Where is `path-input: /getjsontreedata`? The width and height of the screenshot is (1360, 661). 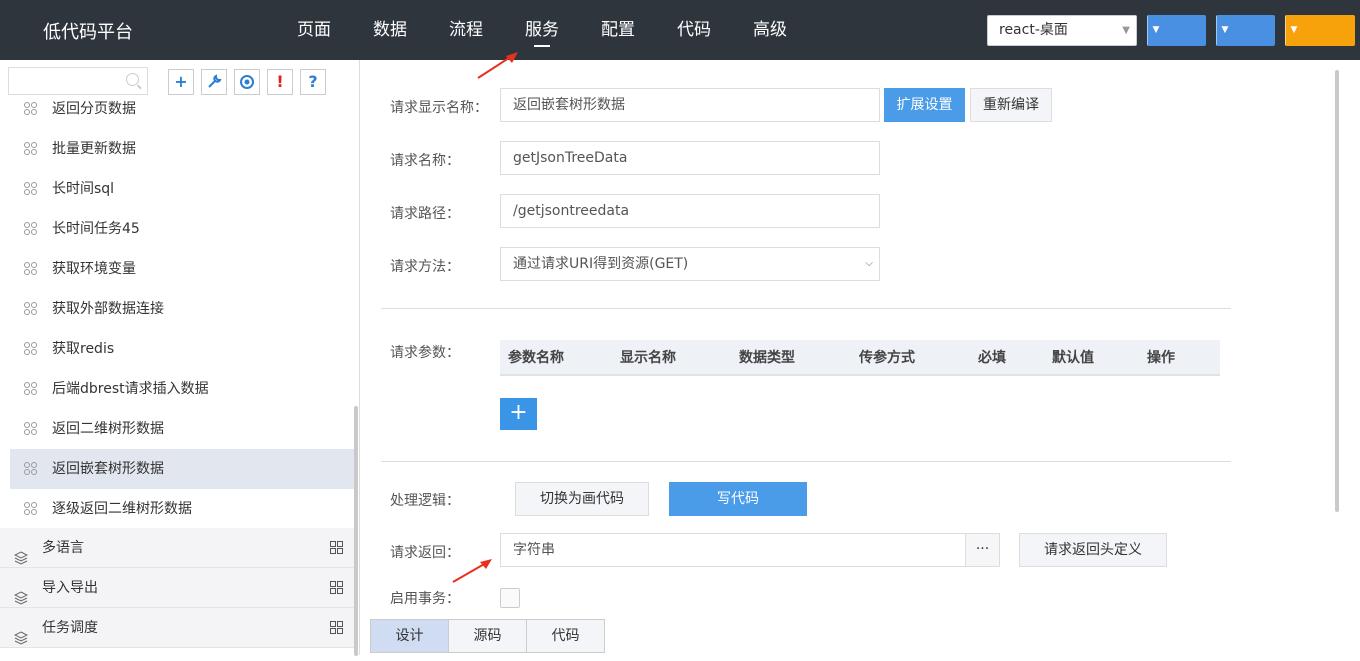 path-input: /getjsontreedata is located at coordinates (690, 211).